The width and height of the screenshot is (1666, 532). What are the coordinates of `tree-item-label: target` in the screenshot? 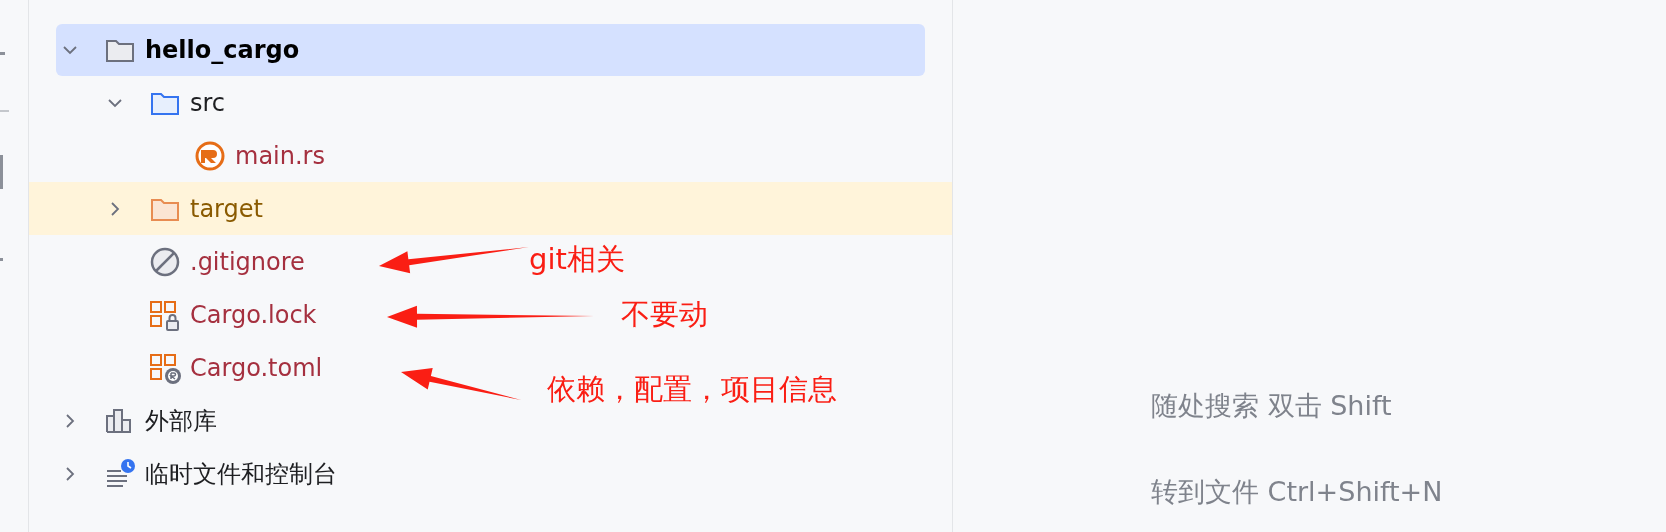 It's located at (226, 208).